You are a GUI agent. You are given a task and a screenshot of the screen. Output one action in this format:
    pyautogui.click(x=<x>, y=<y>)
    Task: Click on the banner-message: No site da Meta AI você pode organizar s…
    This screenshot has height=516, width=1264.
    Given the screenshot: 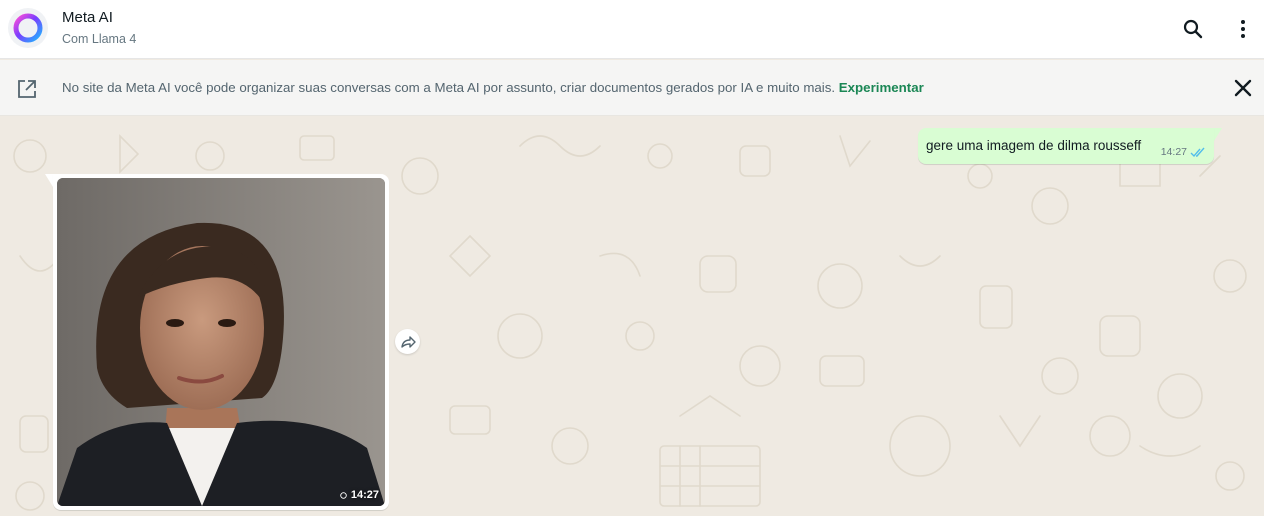 What is the action you would take?
    pyautogui.click(x=450, y=87)
    